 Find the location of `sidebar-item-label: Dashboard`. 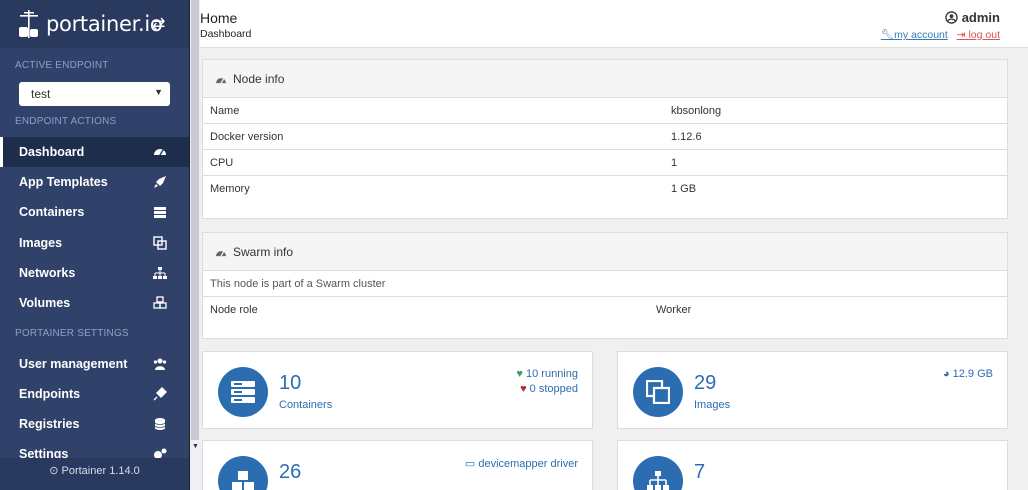

sidebar-item-label: Dashboard is located at coordinates (52, 152).